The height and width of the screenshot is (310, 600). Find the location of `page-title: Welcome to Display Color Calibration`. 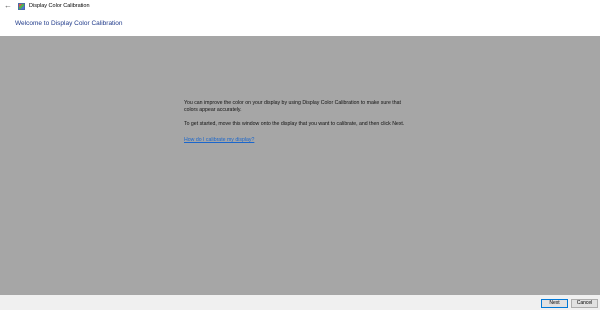

page-title: Welcome to Display Color Calibration is located at coordinates (69, 23).